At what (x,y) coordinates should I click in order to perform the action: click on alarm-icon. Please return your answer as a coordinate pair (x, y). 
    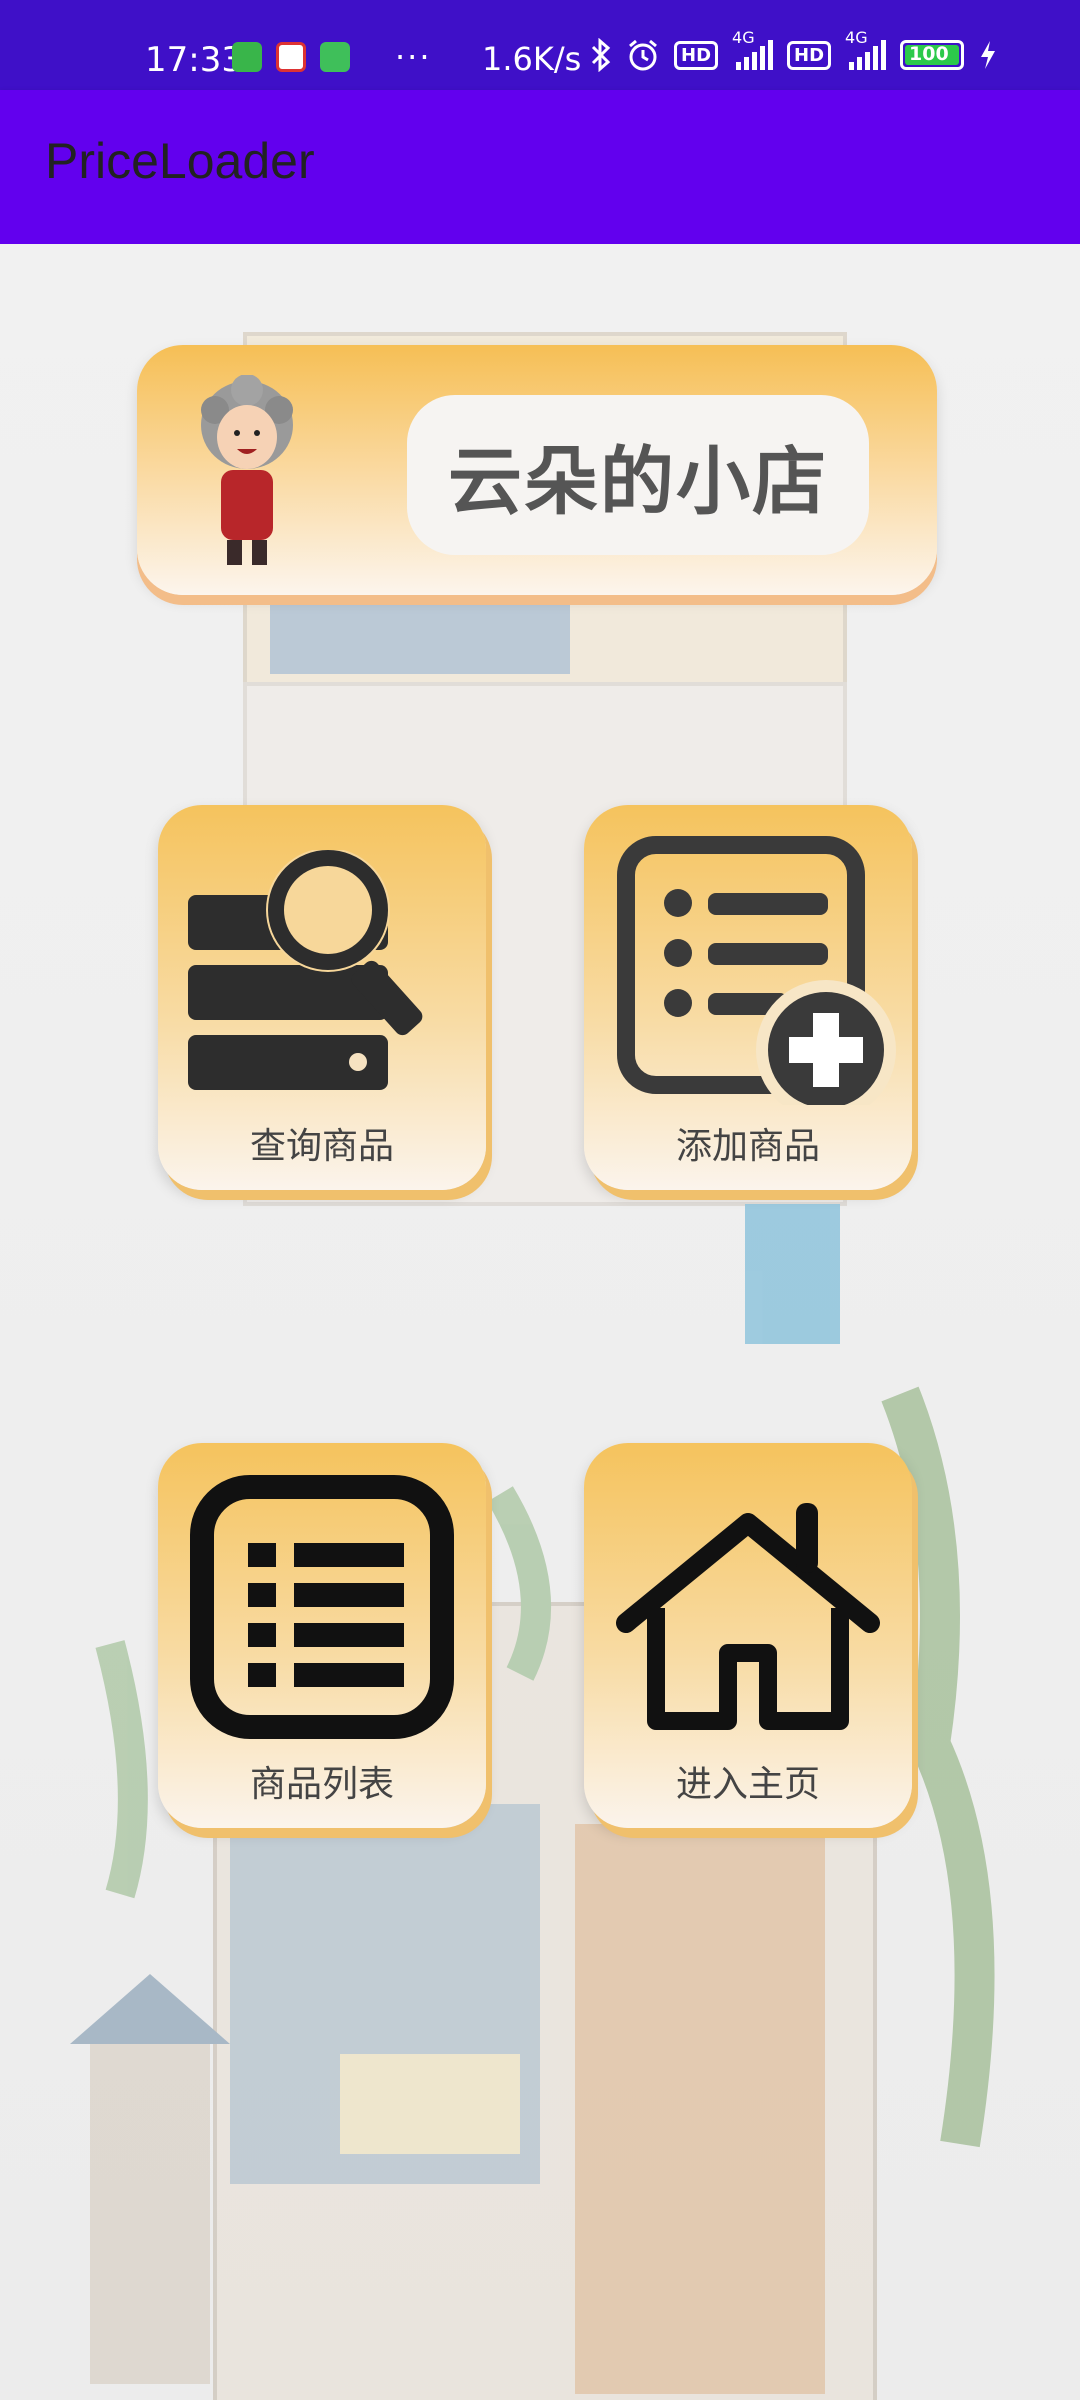
    Looking at the image, I should click on (643, 55).